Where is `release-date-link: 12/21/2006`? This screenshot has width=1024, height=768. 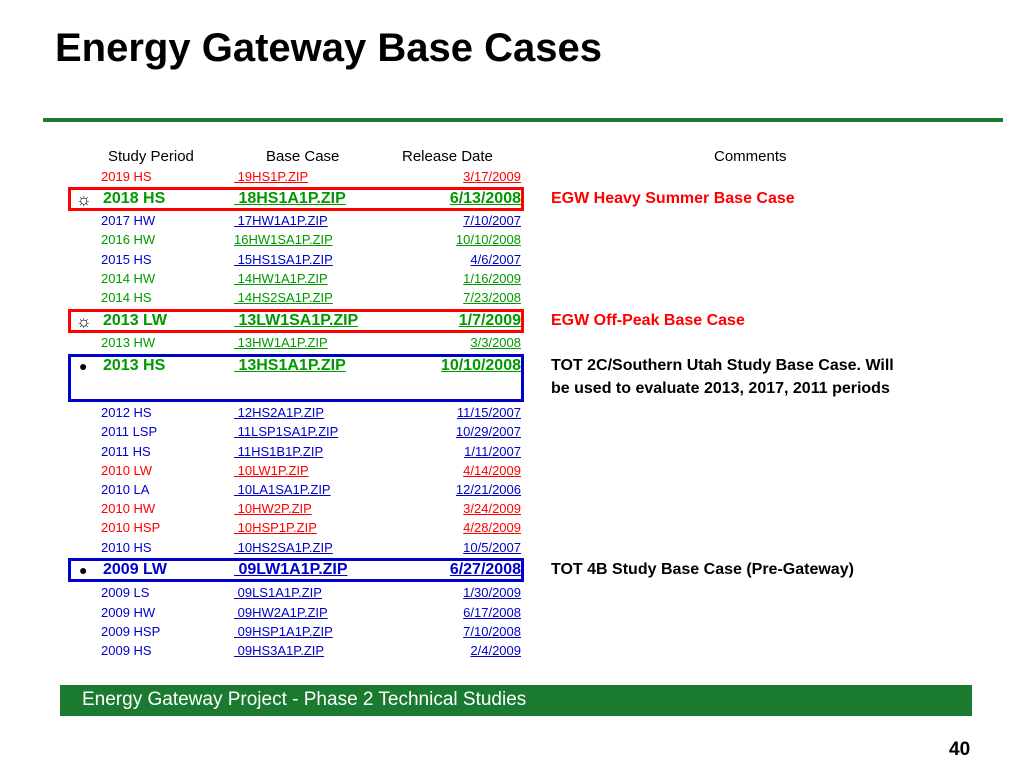
release-date-link: 12/21/2006 is located at coordinates (488, 489).